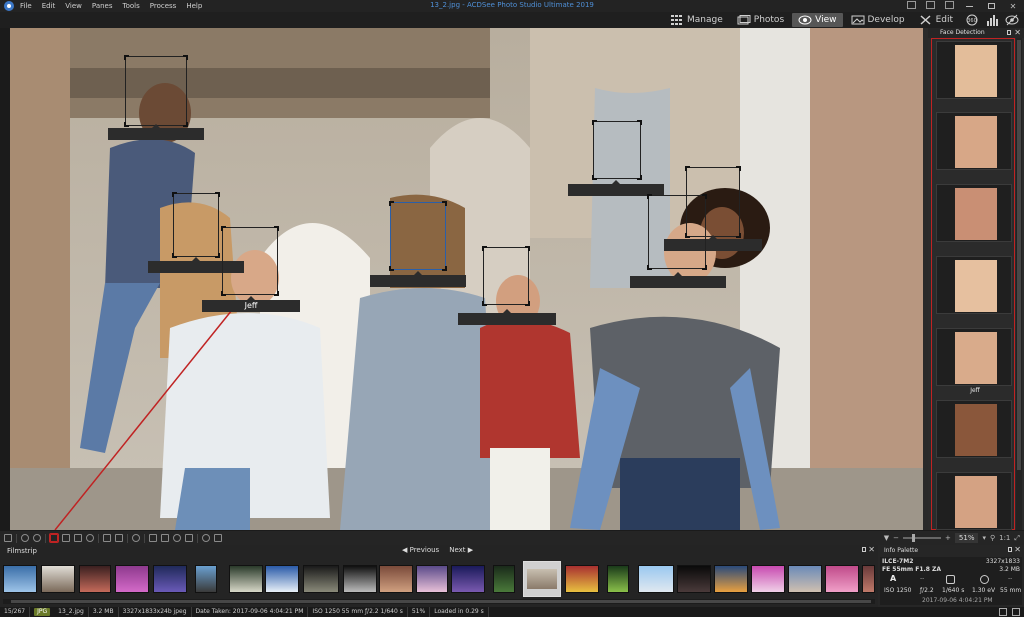 This screenshot has width=1024, height=617. What do you see at coordinates (974, 361) in the screenshot?
I see `face-thumbnail-jeff: Jeff` at bounding box center [974, 361].